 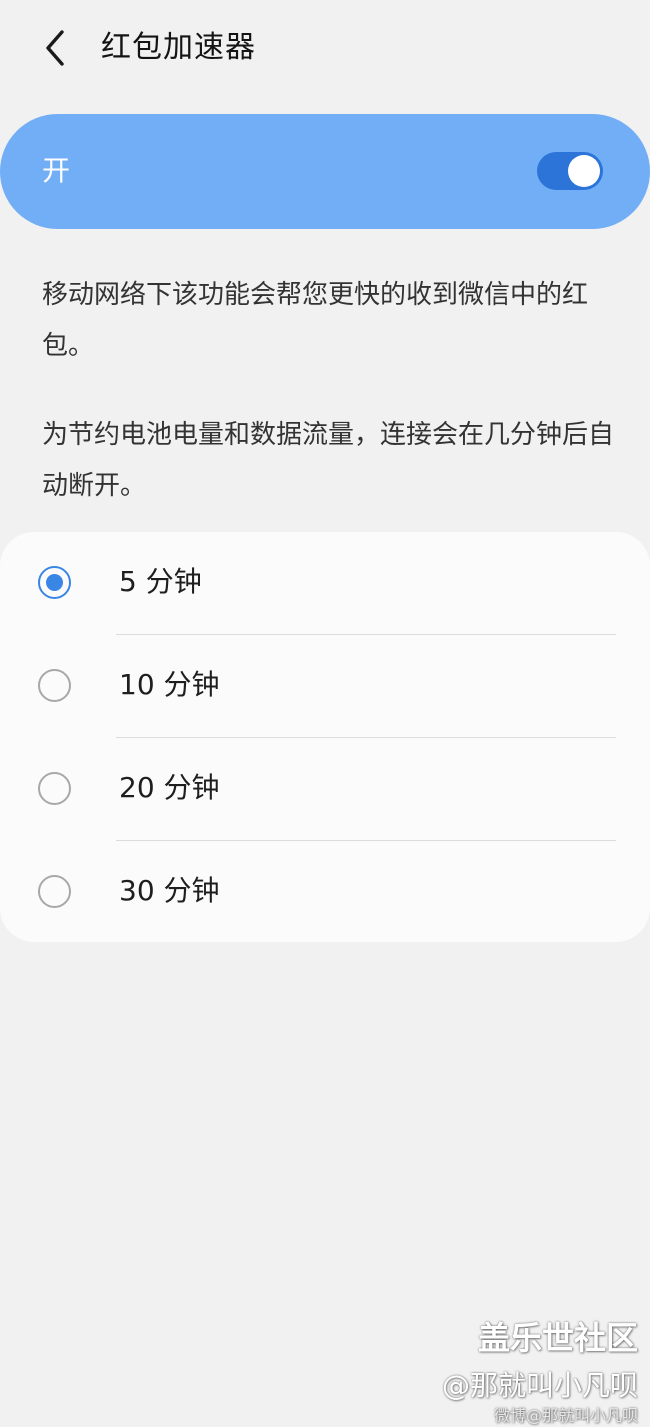 I want to click on author-watermark: @那就叫小凡呗, so click(x=539, y=1385).